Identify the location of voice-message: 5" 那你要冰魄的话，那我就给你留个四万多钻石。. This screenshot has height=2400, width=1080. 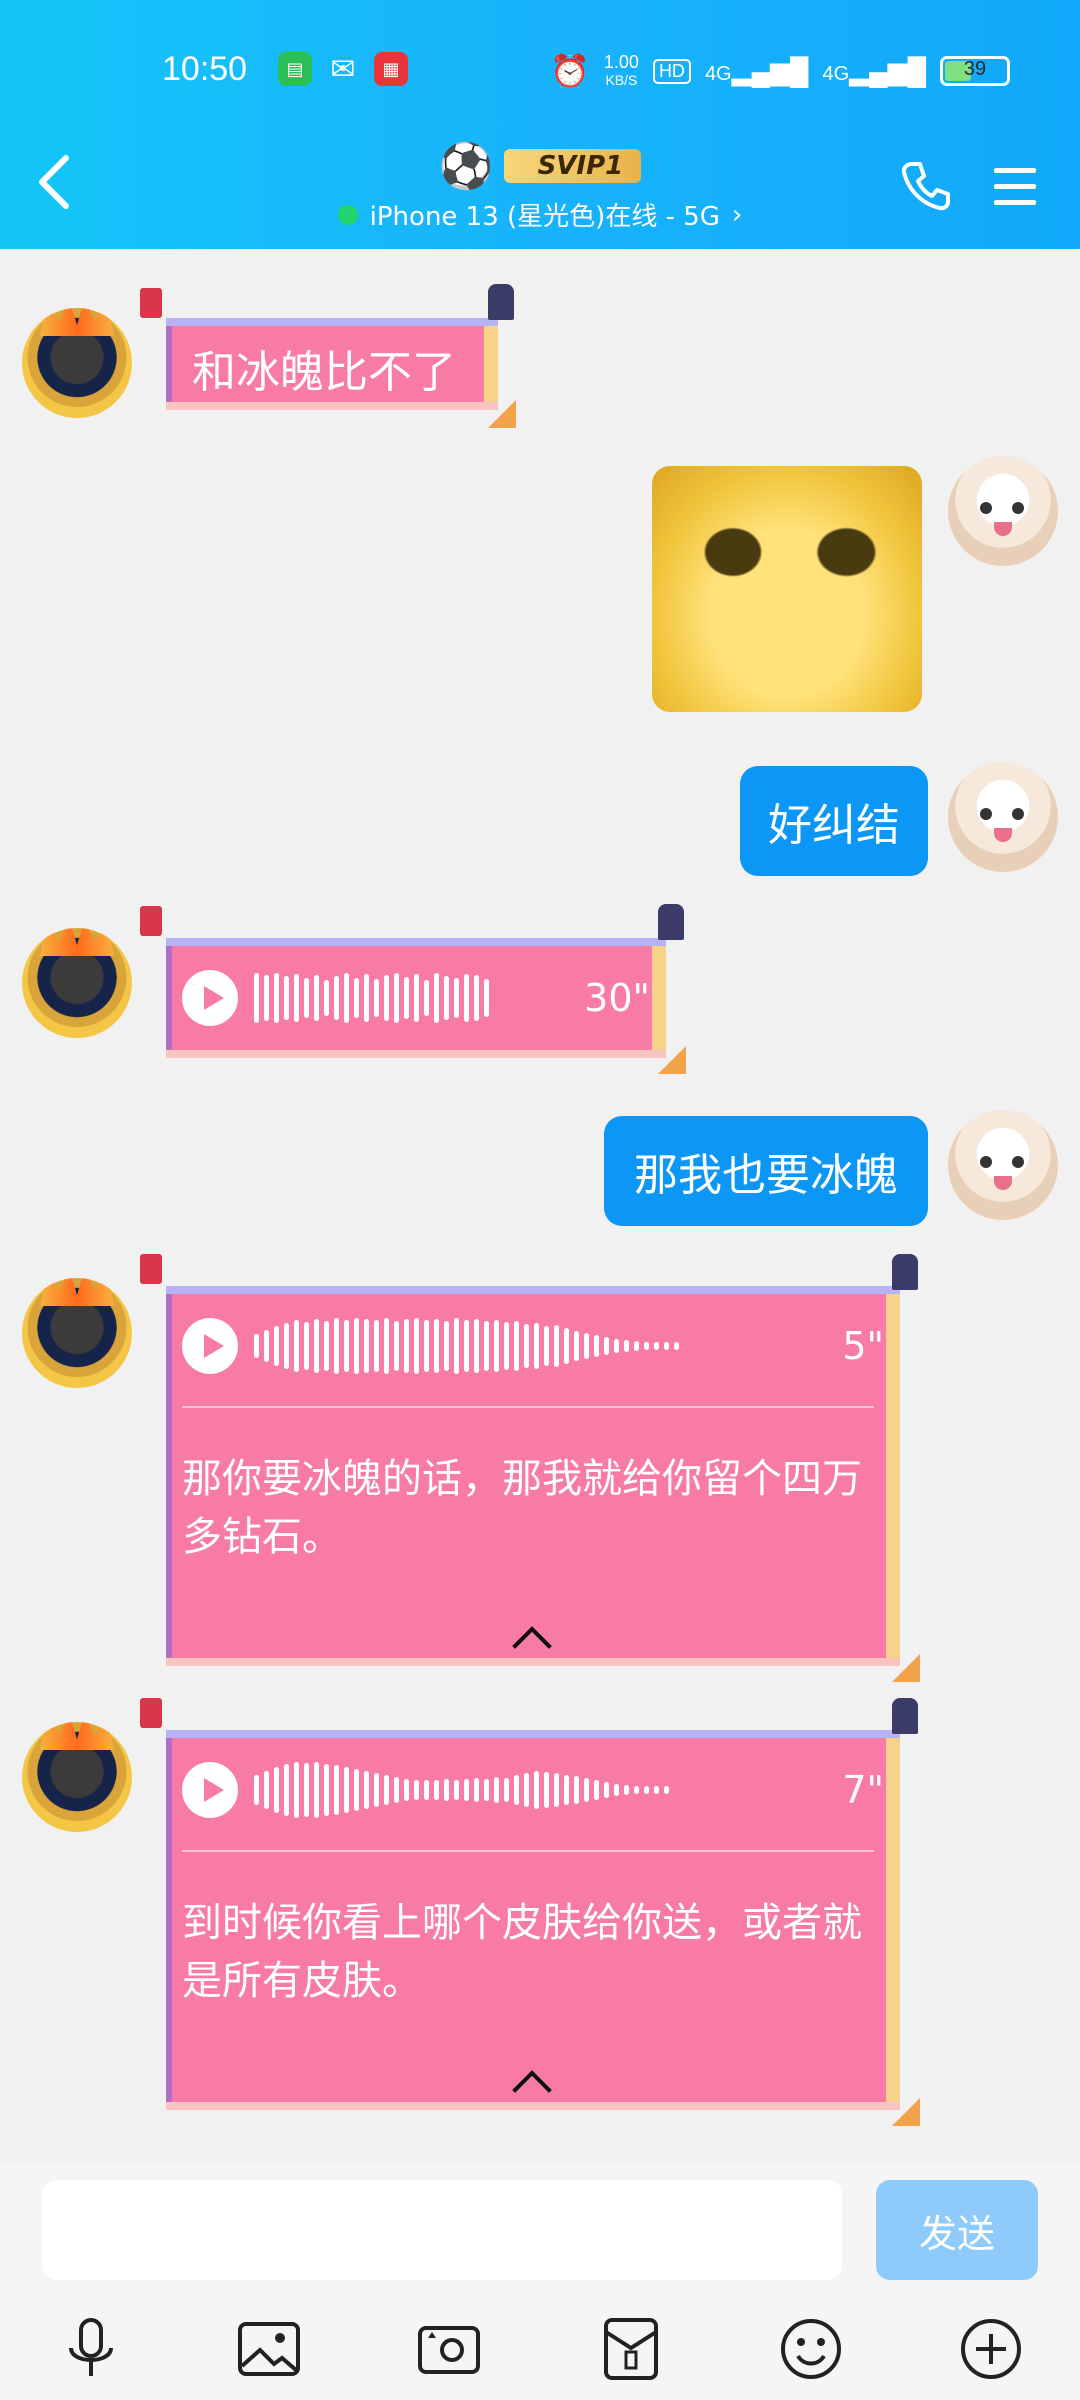
(533, 1476).